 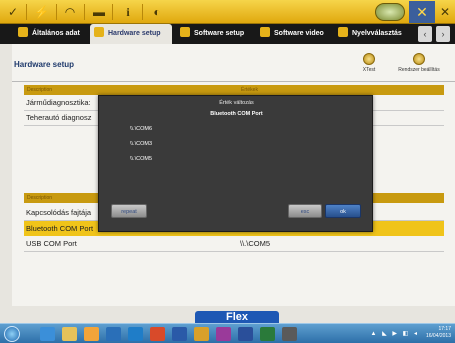 I want to click on dialog-subtitle: Bluetooth COM Port, so click(x=236, y=114).